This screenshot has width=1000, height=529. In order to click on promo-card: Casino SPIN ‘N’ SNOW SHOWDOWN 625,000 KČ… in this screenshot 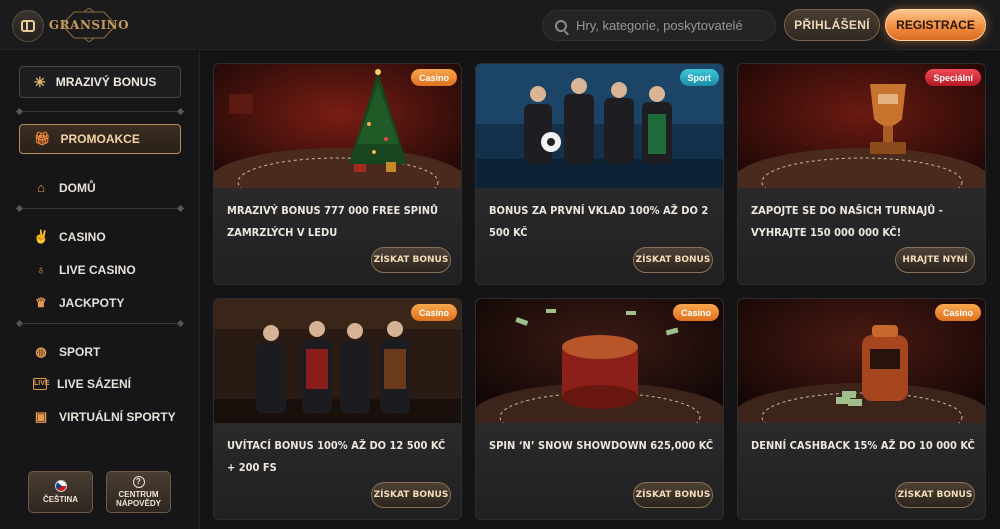, I will do `click(599, 409)`.